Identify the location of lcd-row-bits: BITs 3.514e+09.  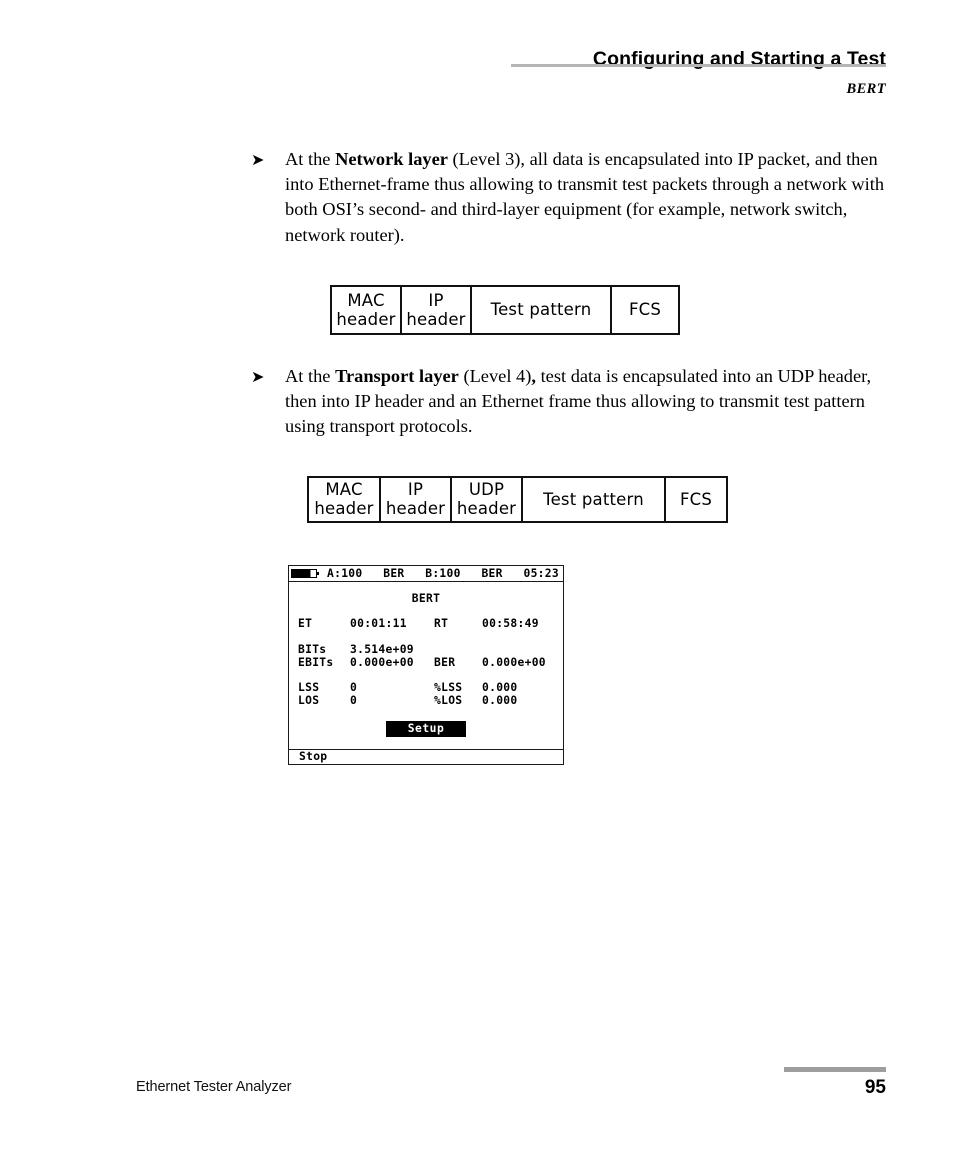
(426, 649).